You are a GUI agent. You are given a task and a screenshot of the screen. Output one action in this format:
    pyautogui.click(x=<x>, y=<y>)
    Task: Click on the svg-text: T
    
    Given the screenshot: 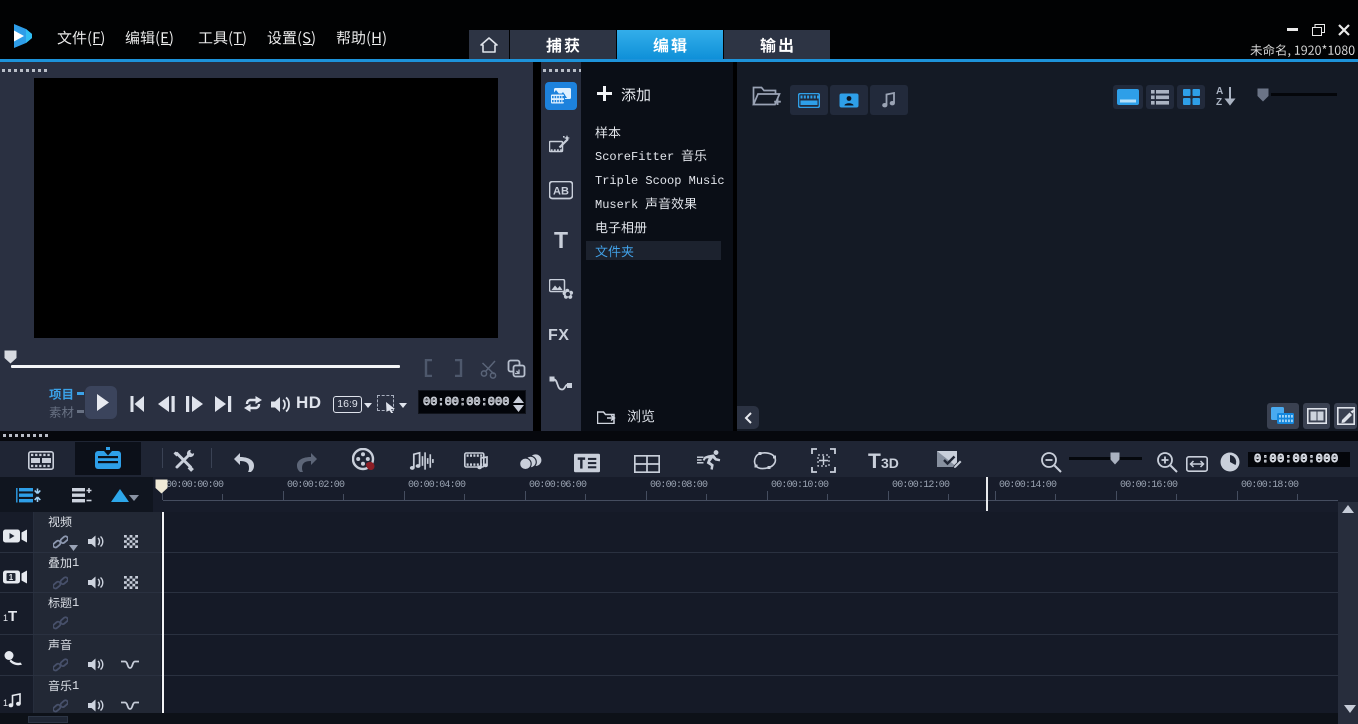 What is the action you would take?
    pyautogui.click(x=874, y=461)
    